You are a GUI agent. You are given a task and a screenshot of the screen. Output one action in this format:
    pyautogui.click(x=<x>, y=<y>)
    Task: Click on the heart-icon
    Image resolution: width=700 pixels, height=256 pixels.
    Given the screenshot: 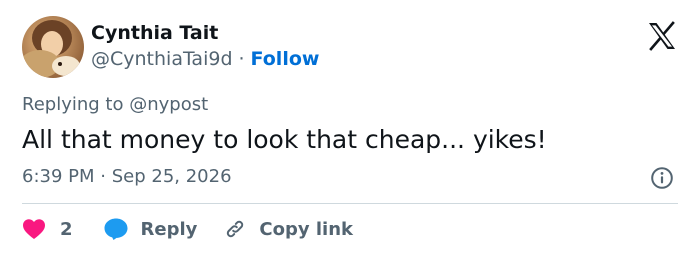 What is the action you would take?
    pyautogui.click(x=34, y=229)
    